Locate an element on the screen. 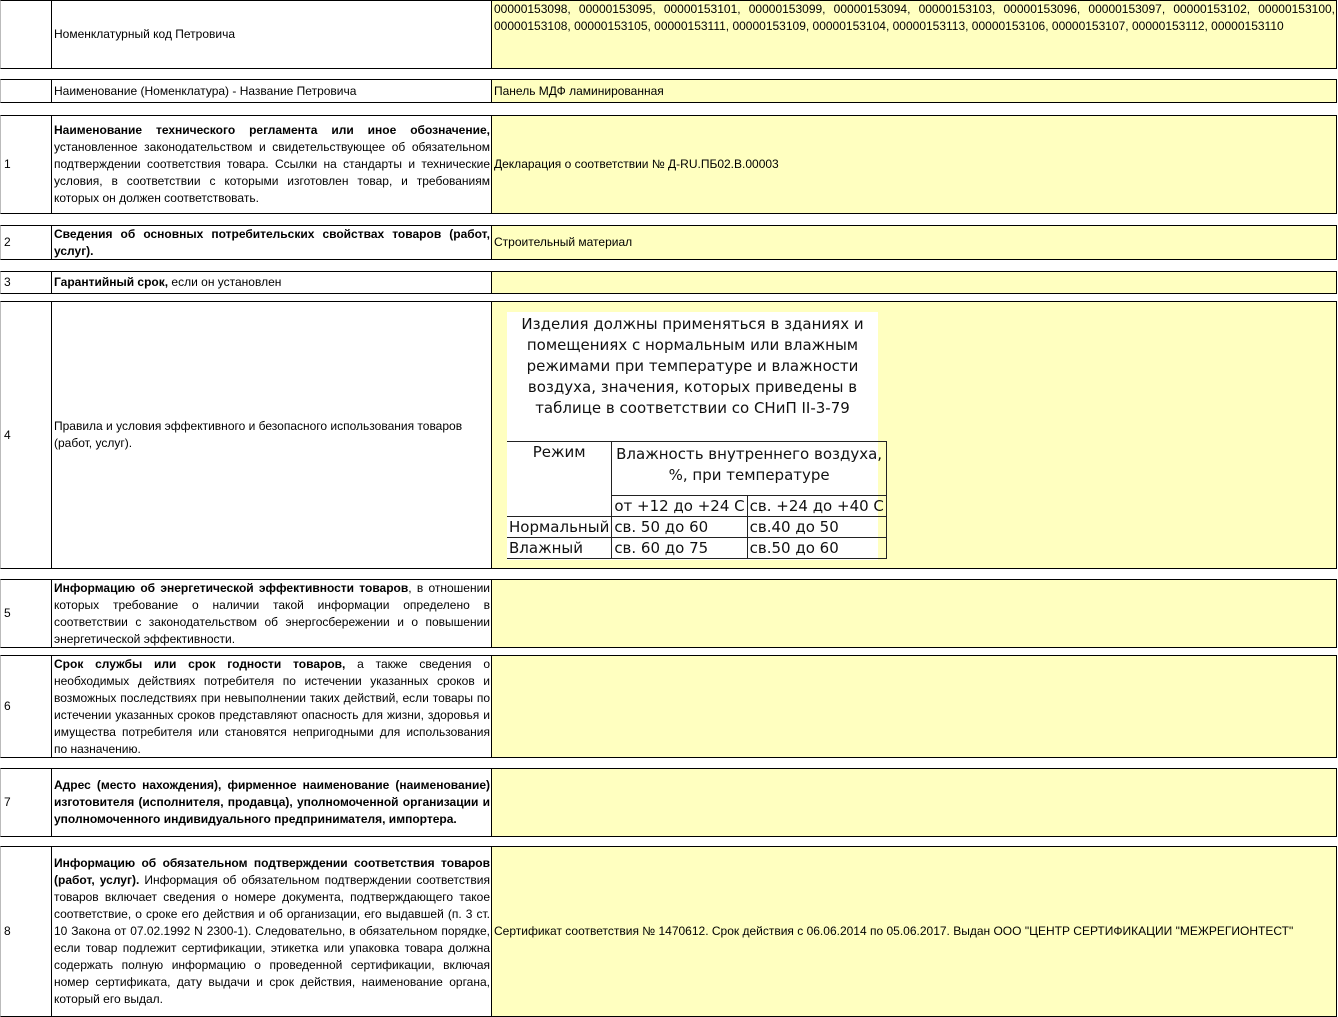  header-temp-2: св. +24 до +40 С is located at coordinates (816, 506).